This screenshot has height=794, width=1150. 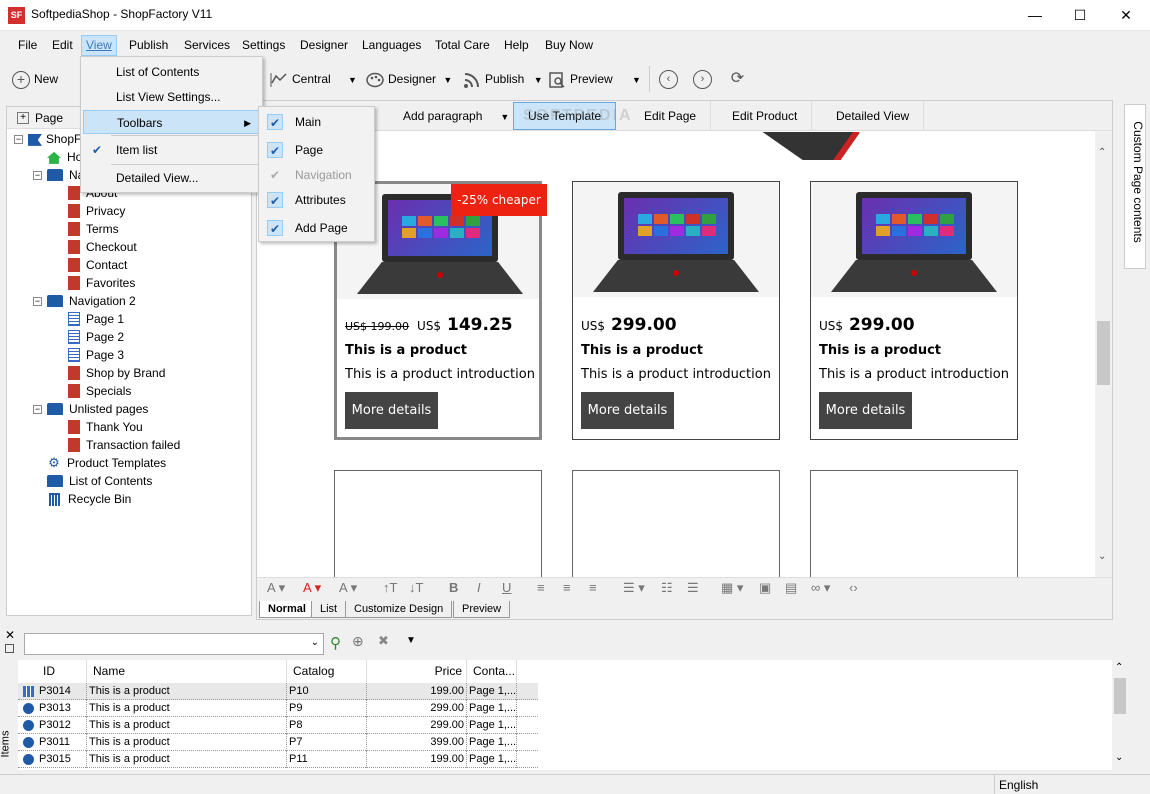 I want to click on preview-button: Preview ▼, so click(x=594, y=79).